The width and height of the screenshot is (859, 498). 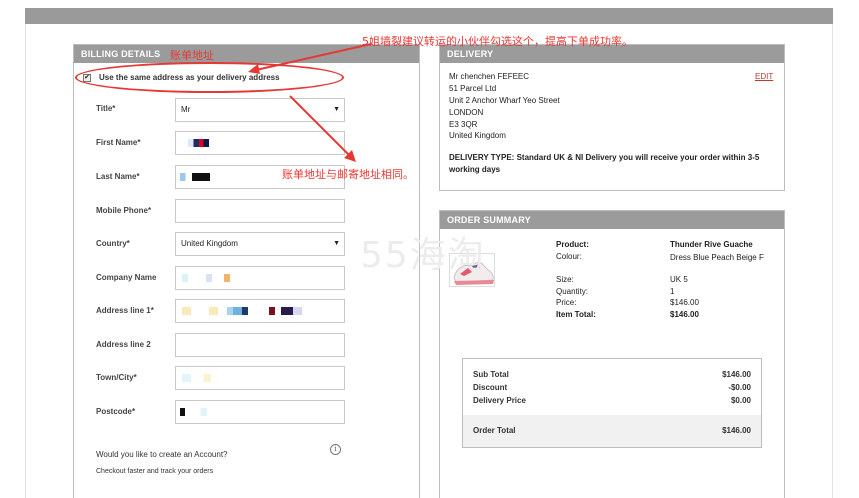 What do you see at coordinates (254, 69) in the screenshot?
I see `arrowhead` at bounding box center [254, 69].